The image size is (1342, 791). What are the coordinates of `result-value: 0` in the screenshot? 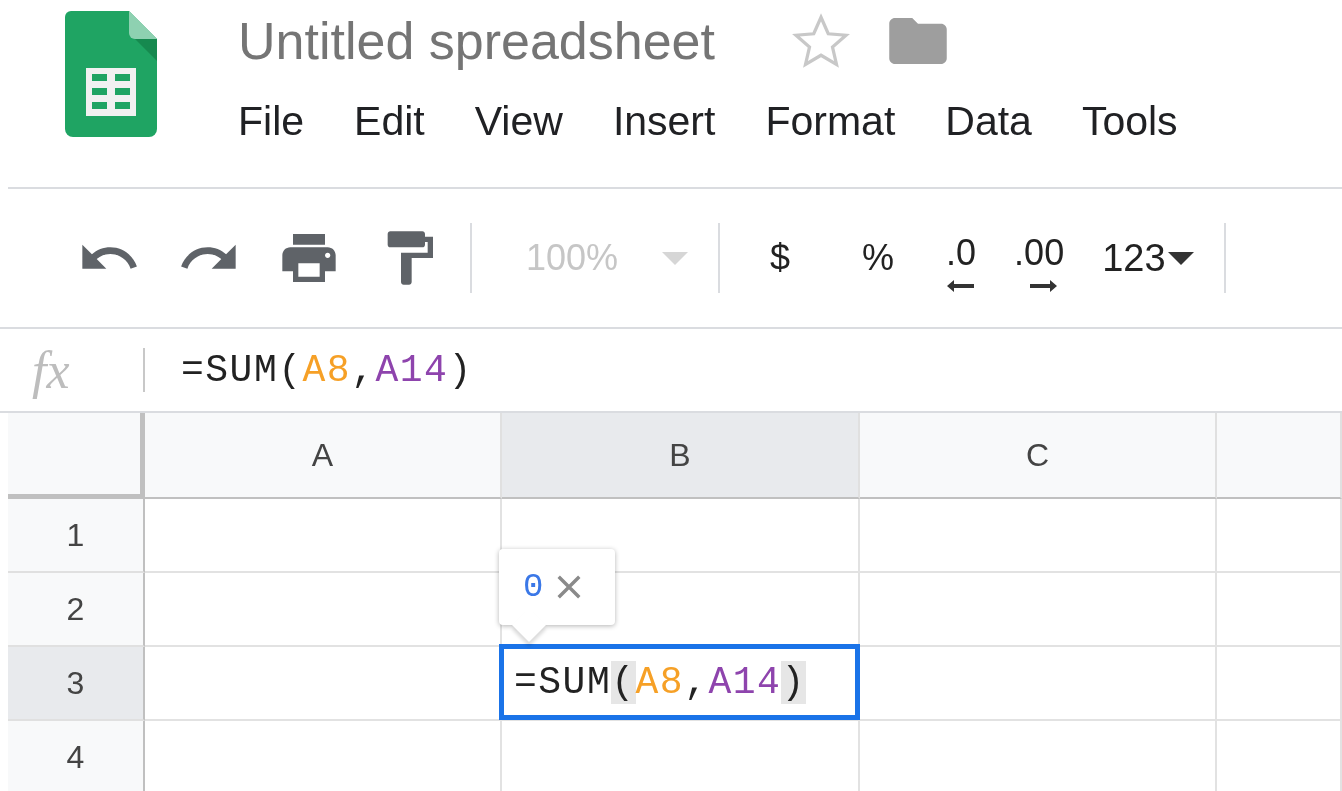 It's located at (533, 587).